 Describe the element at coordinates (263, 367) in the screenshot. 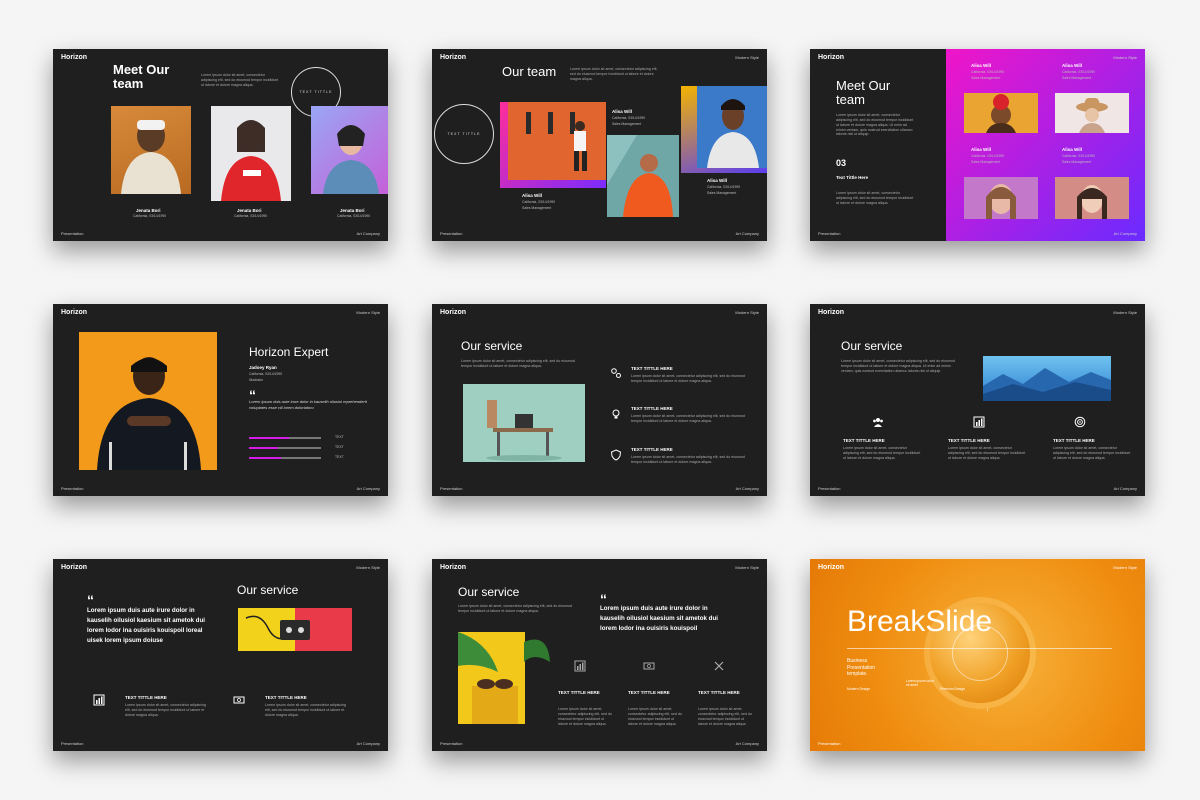

I see `expert-name: Jadoey Ryan` at that location.